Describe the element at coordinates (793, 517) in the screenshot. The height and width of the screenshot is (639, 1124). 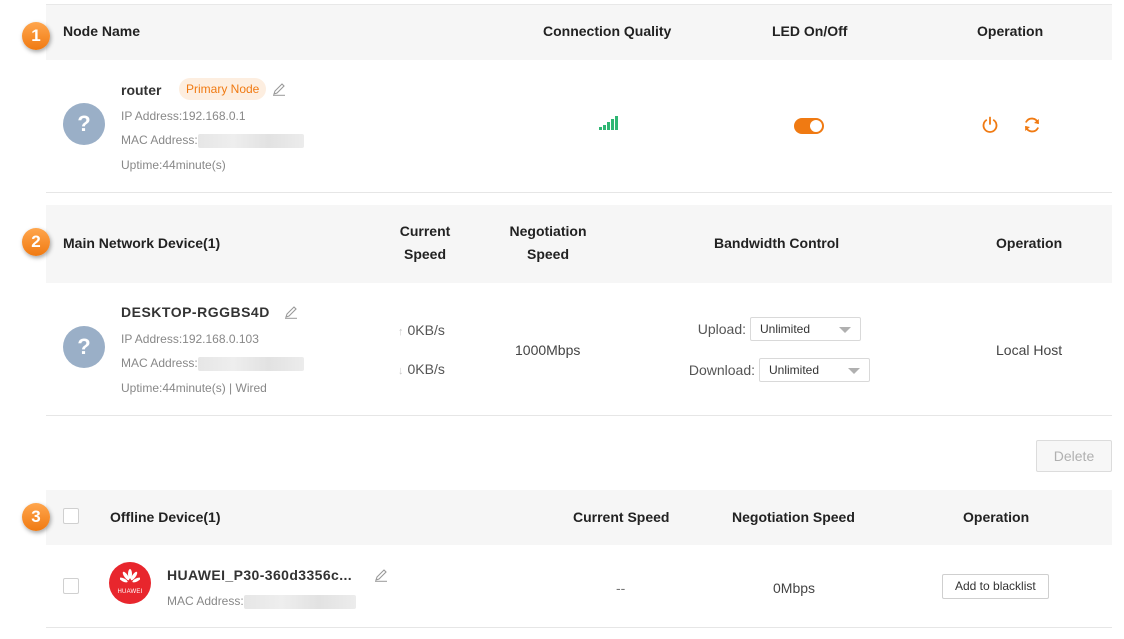
I see `header-negotiation-speed-3: Negotiation Speed` at that location.